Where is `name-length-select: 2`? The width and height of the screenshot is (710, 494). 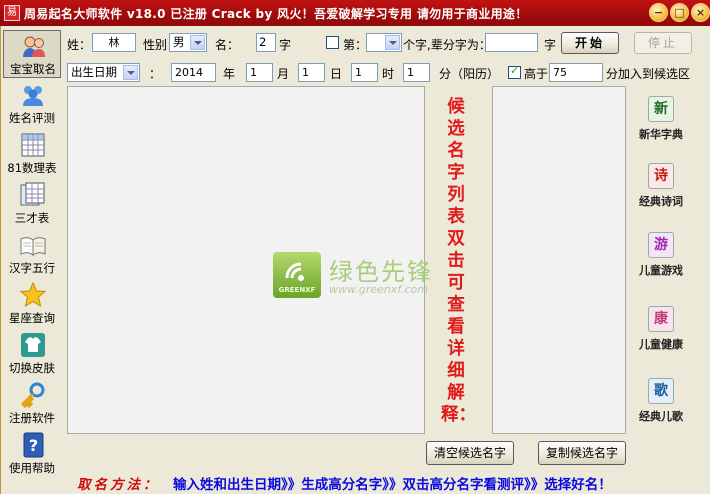 name-length-select: 2 is located at coordinates (266, 42).